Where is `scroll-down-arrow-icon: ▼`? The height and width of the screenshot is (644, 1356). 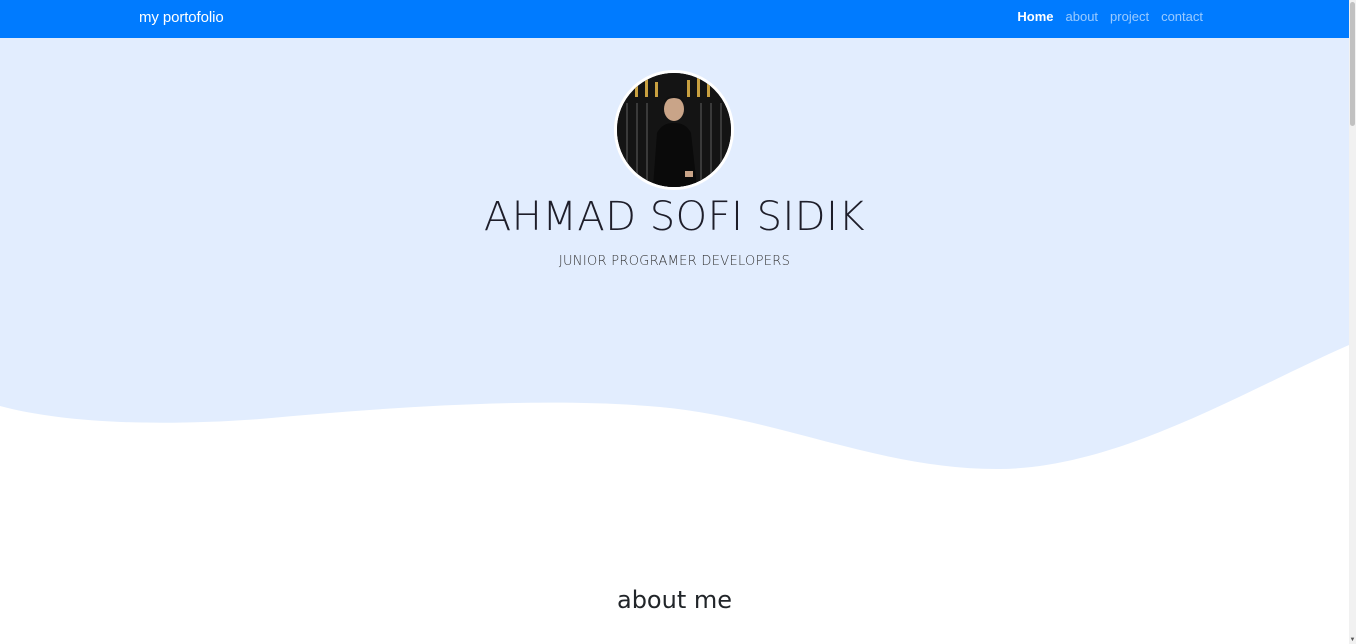
scroll-down-arrow-icon: ▼ is located at coordinates (1352, 640).